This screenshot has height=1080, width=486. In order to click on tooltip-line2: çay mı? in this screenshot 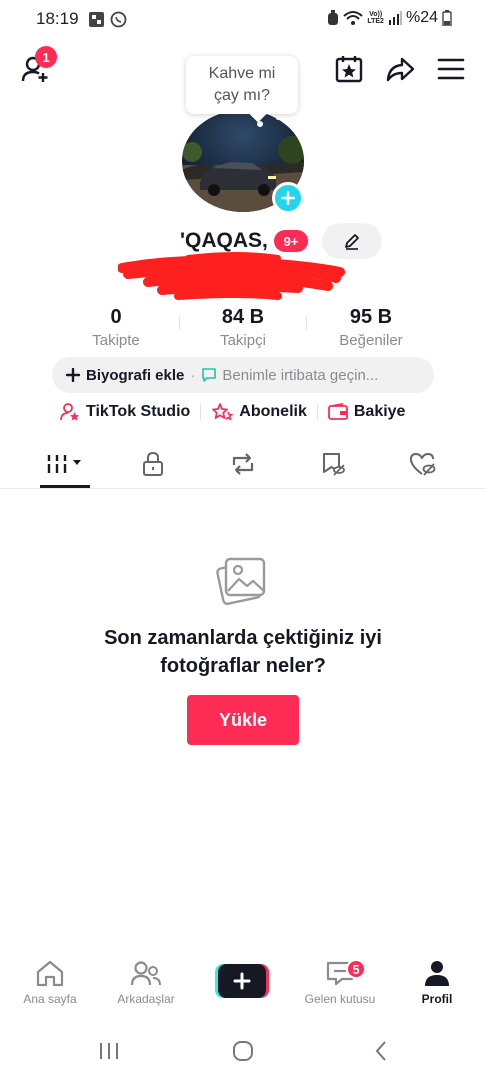, I will do `click(241, 95)`.